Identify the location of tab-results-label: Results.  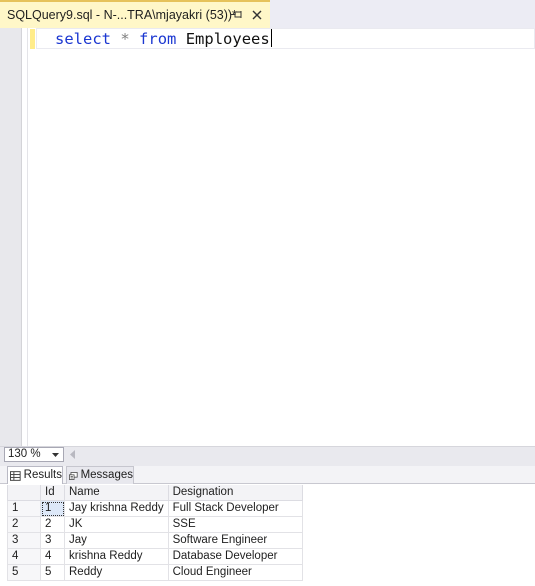
(42, 475).